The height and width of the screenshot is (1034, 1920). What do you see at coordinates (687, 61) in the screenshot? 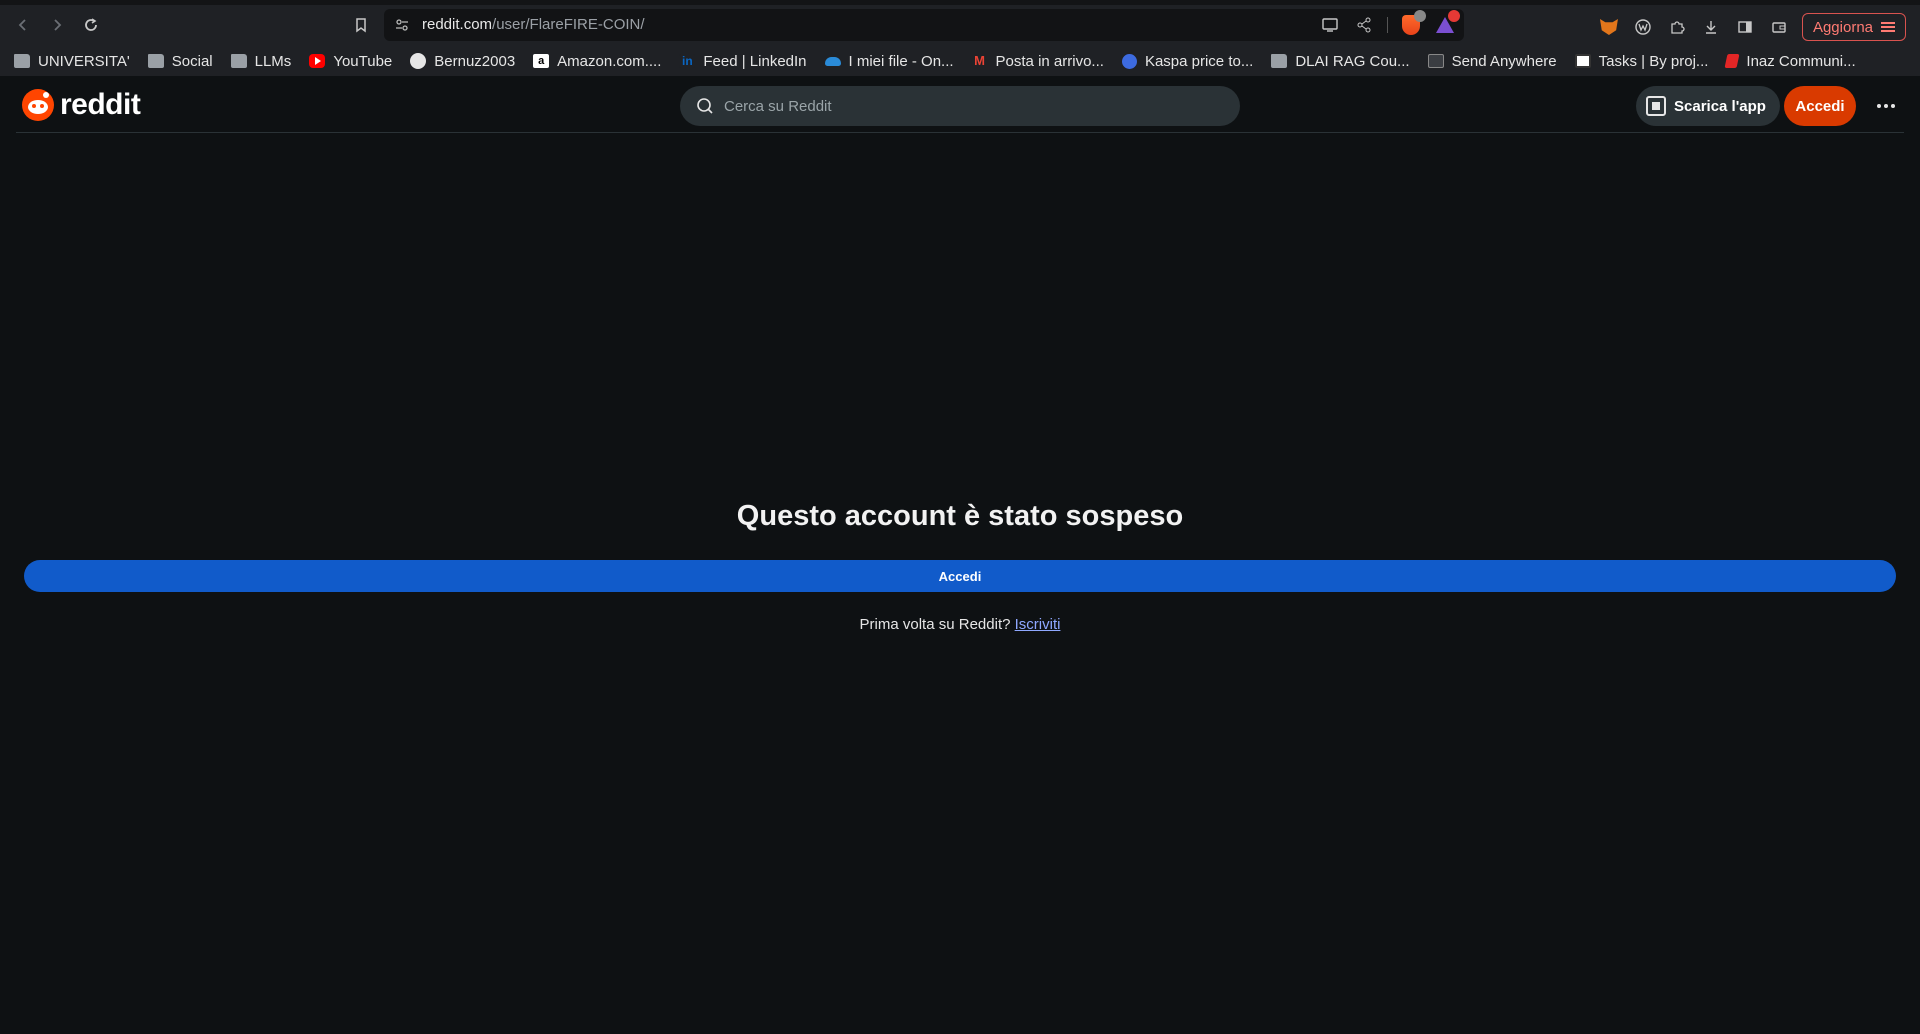
I see `linkedin-icon: in` at bounding box center [687, 61].